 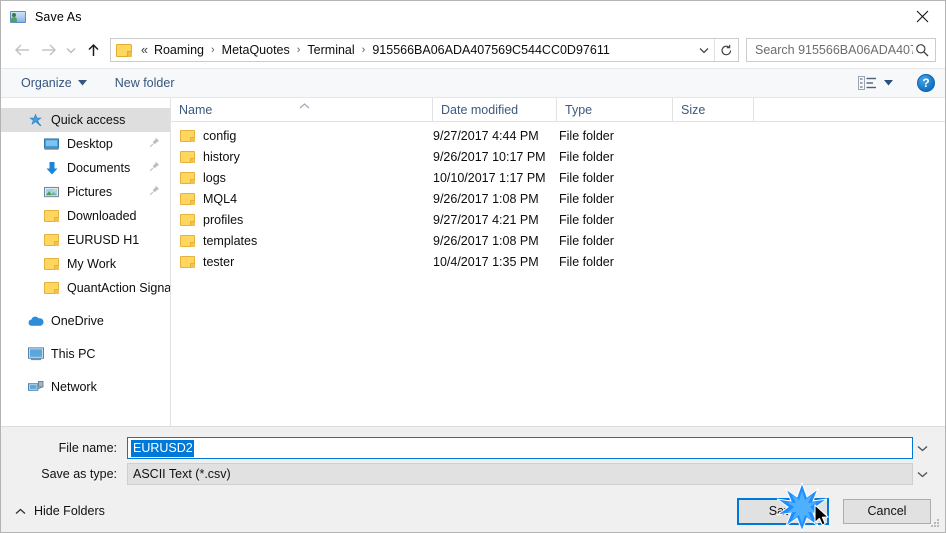 I want to click on search-input, so click(x=834, y=50).